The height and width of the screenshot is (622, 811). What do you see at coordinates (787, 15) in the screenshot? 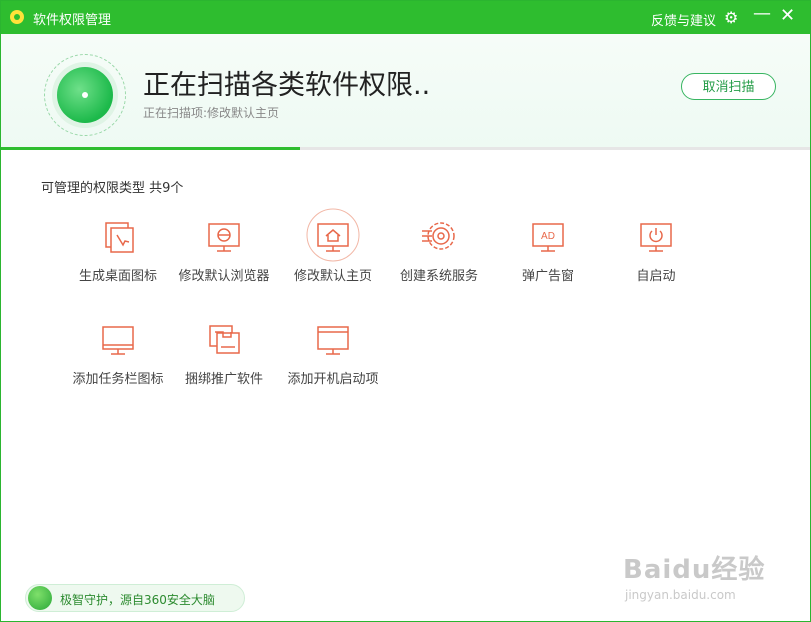
I see `close-icon: ✕` at bounding box center [787, 15].